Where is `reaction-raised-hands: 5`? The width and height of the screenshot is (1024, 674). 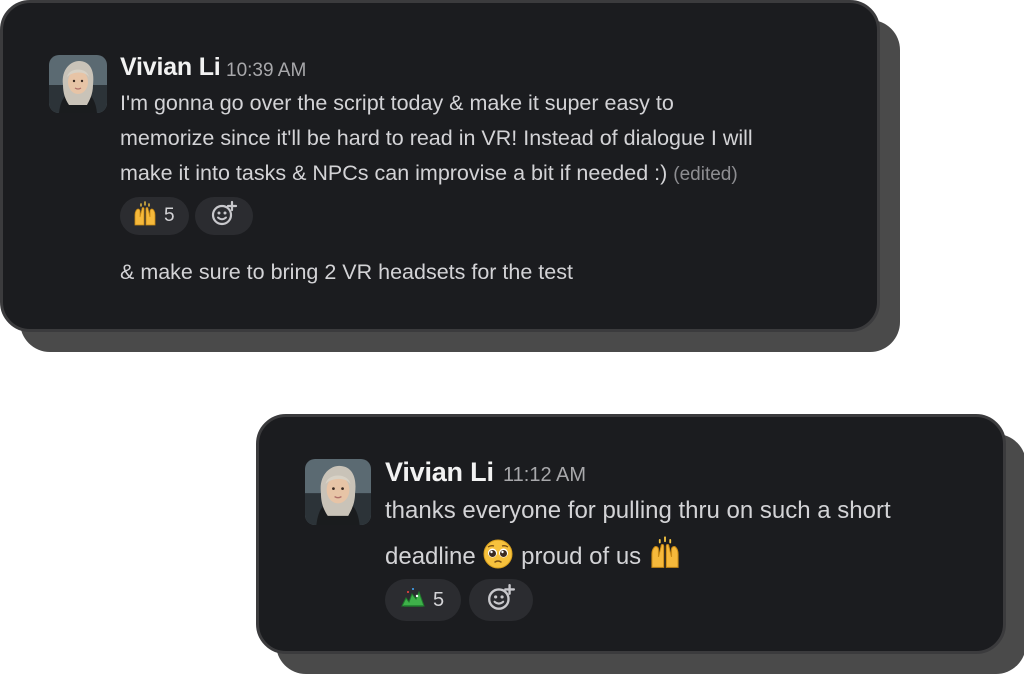
reaction-raised-hands: 5 is located at coordinates (154, 216).